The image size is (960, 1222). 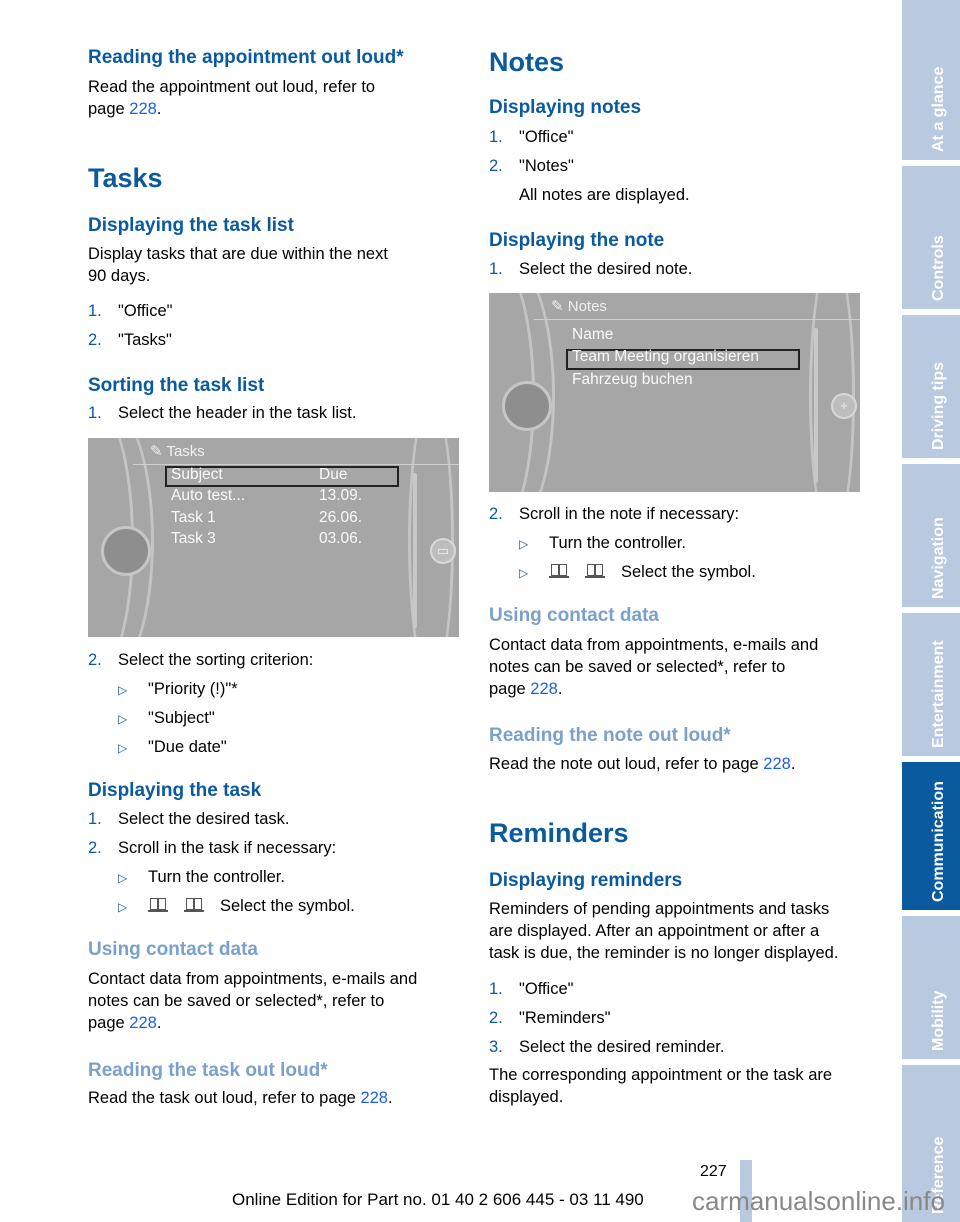 I want to click on list-item: 2. "Tasks", so click(x=130, y=340).